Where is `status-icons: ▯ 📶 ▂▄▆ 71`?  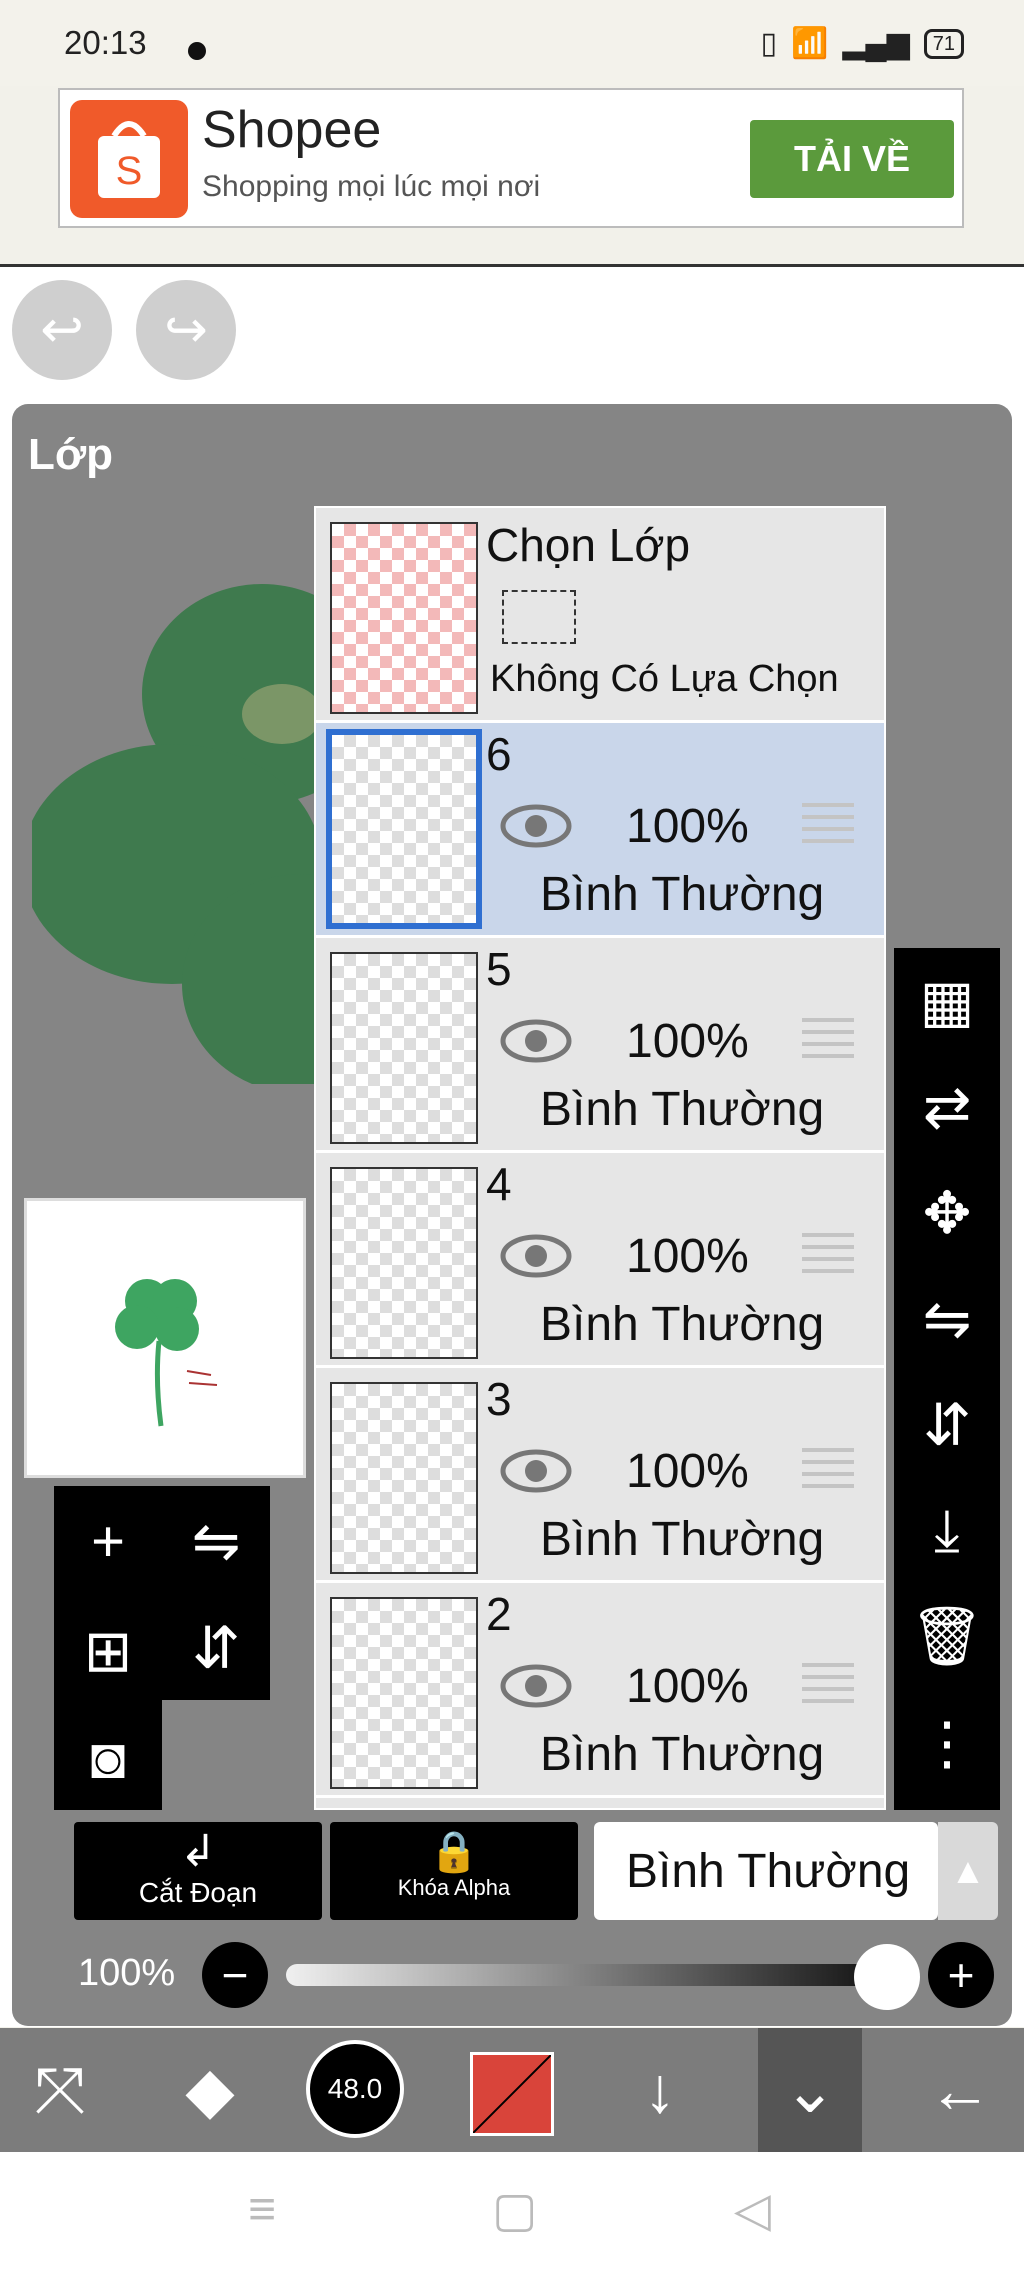 status-icons: ▯ 📶 ▂▄▆ 71 is located at coordinates (862, 43).